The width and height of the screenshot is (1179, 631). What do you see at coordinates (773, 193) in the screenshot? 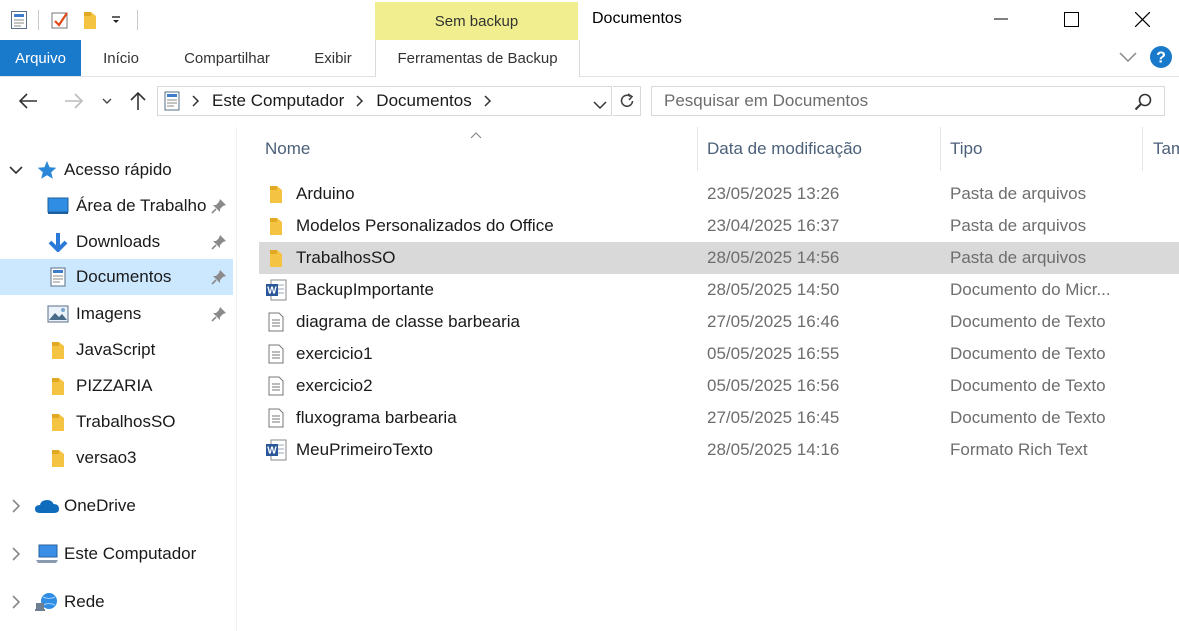
I see `file-date: 23/05/2025 13:26` at bounding box center [773, 193].